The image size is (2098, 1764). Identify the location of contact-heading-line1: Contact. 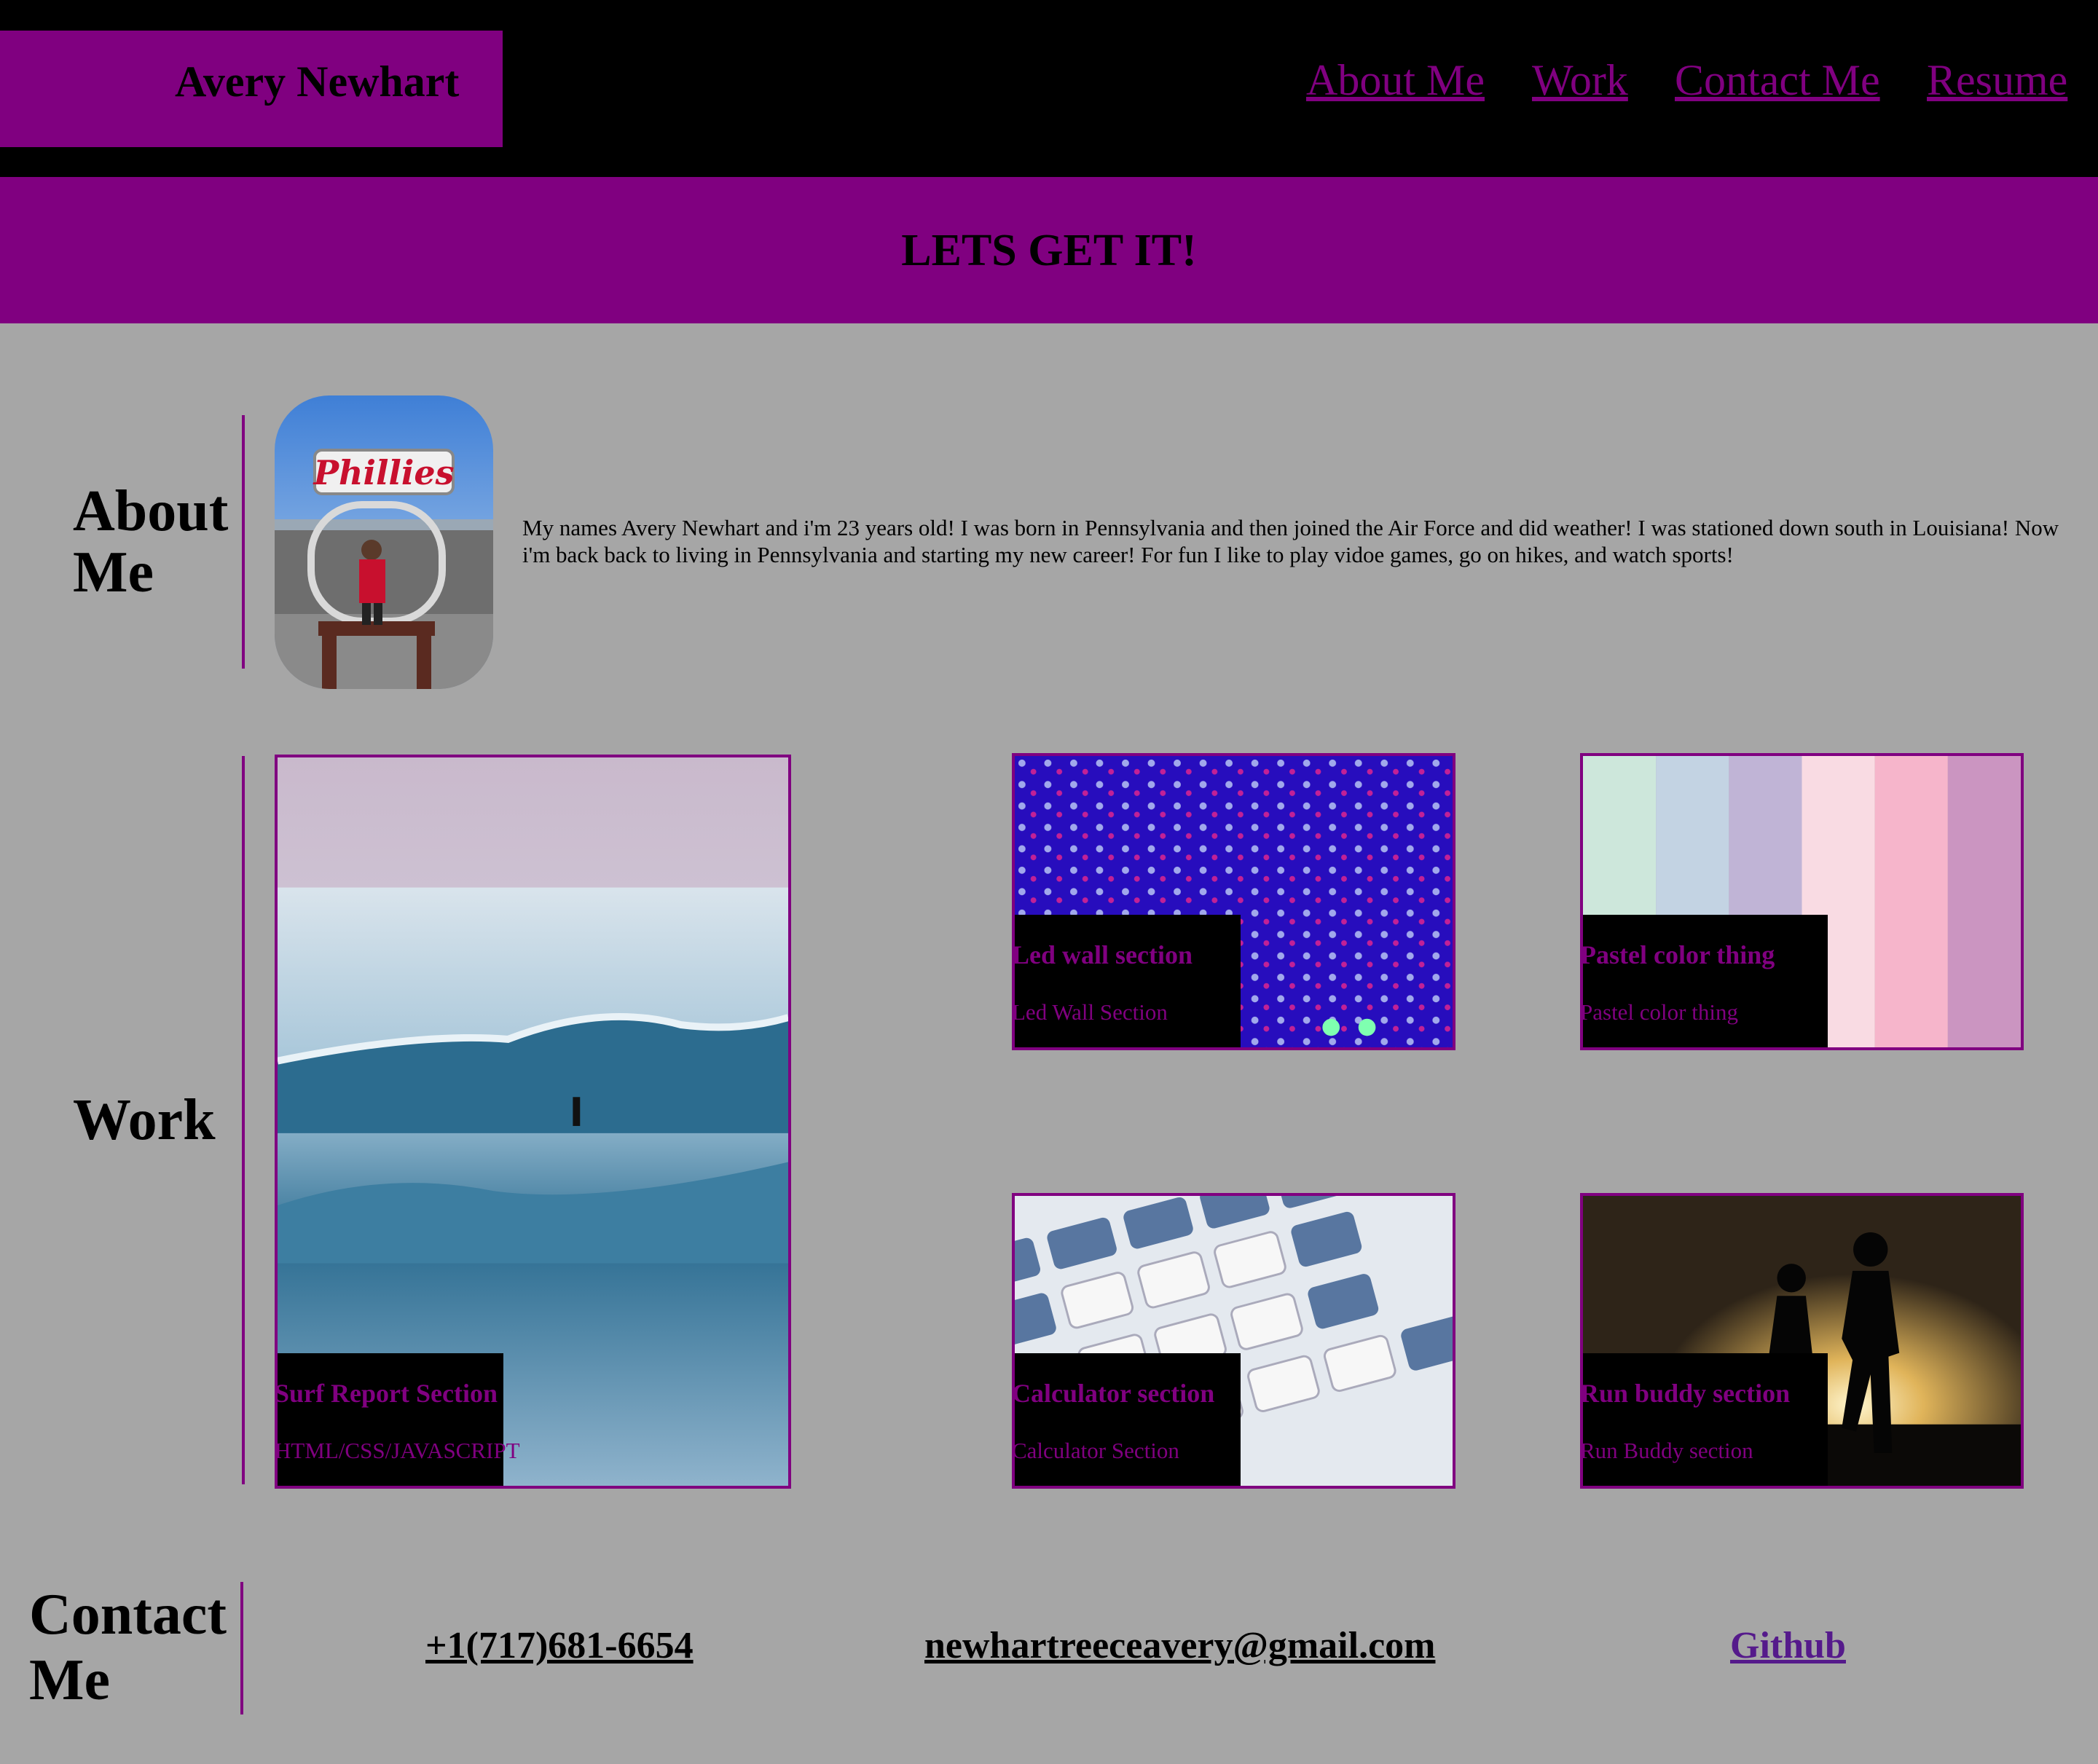
(128, 1615).